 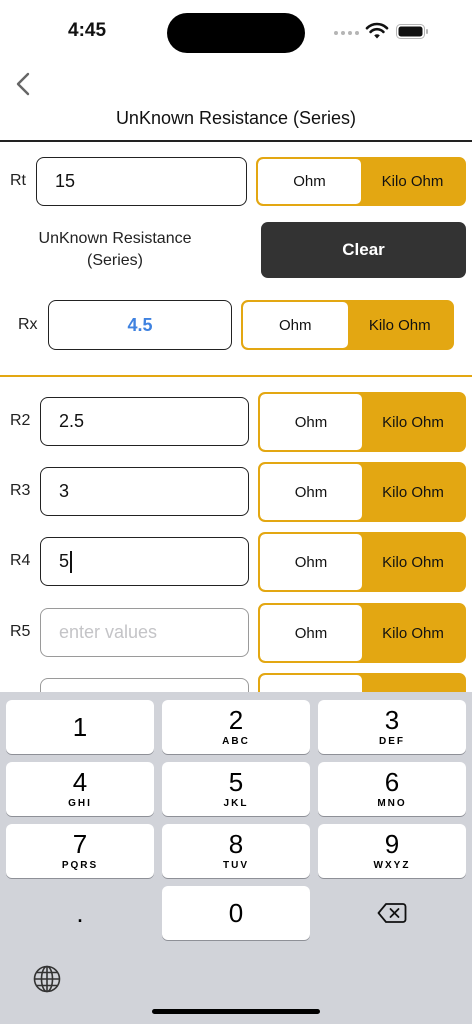 I want to click on status-time: 4:45, so click(x=87, y=30).